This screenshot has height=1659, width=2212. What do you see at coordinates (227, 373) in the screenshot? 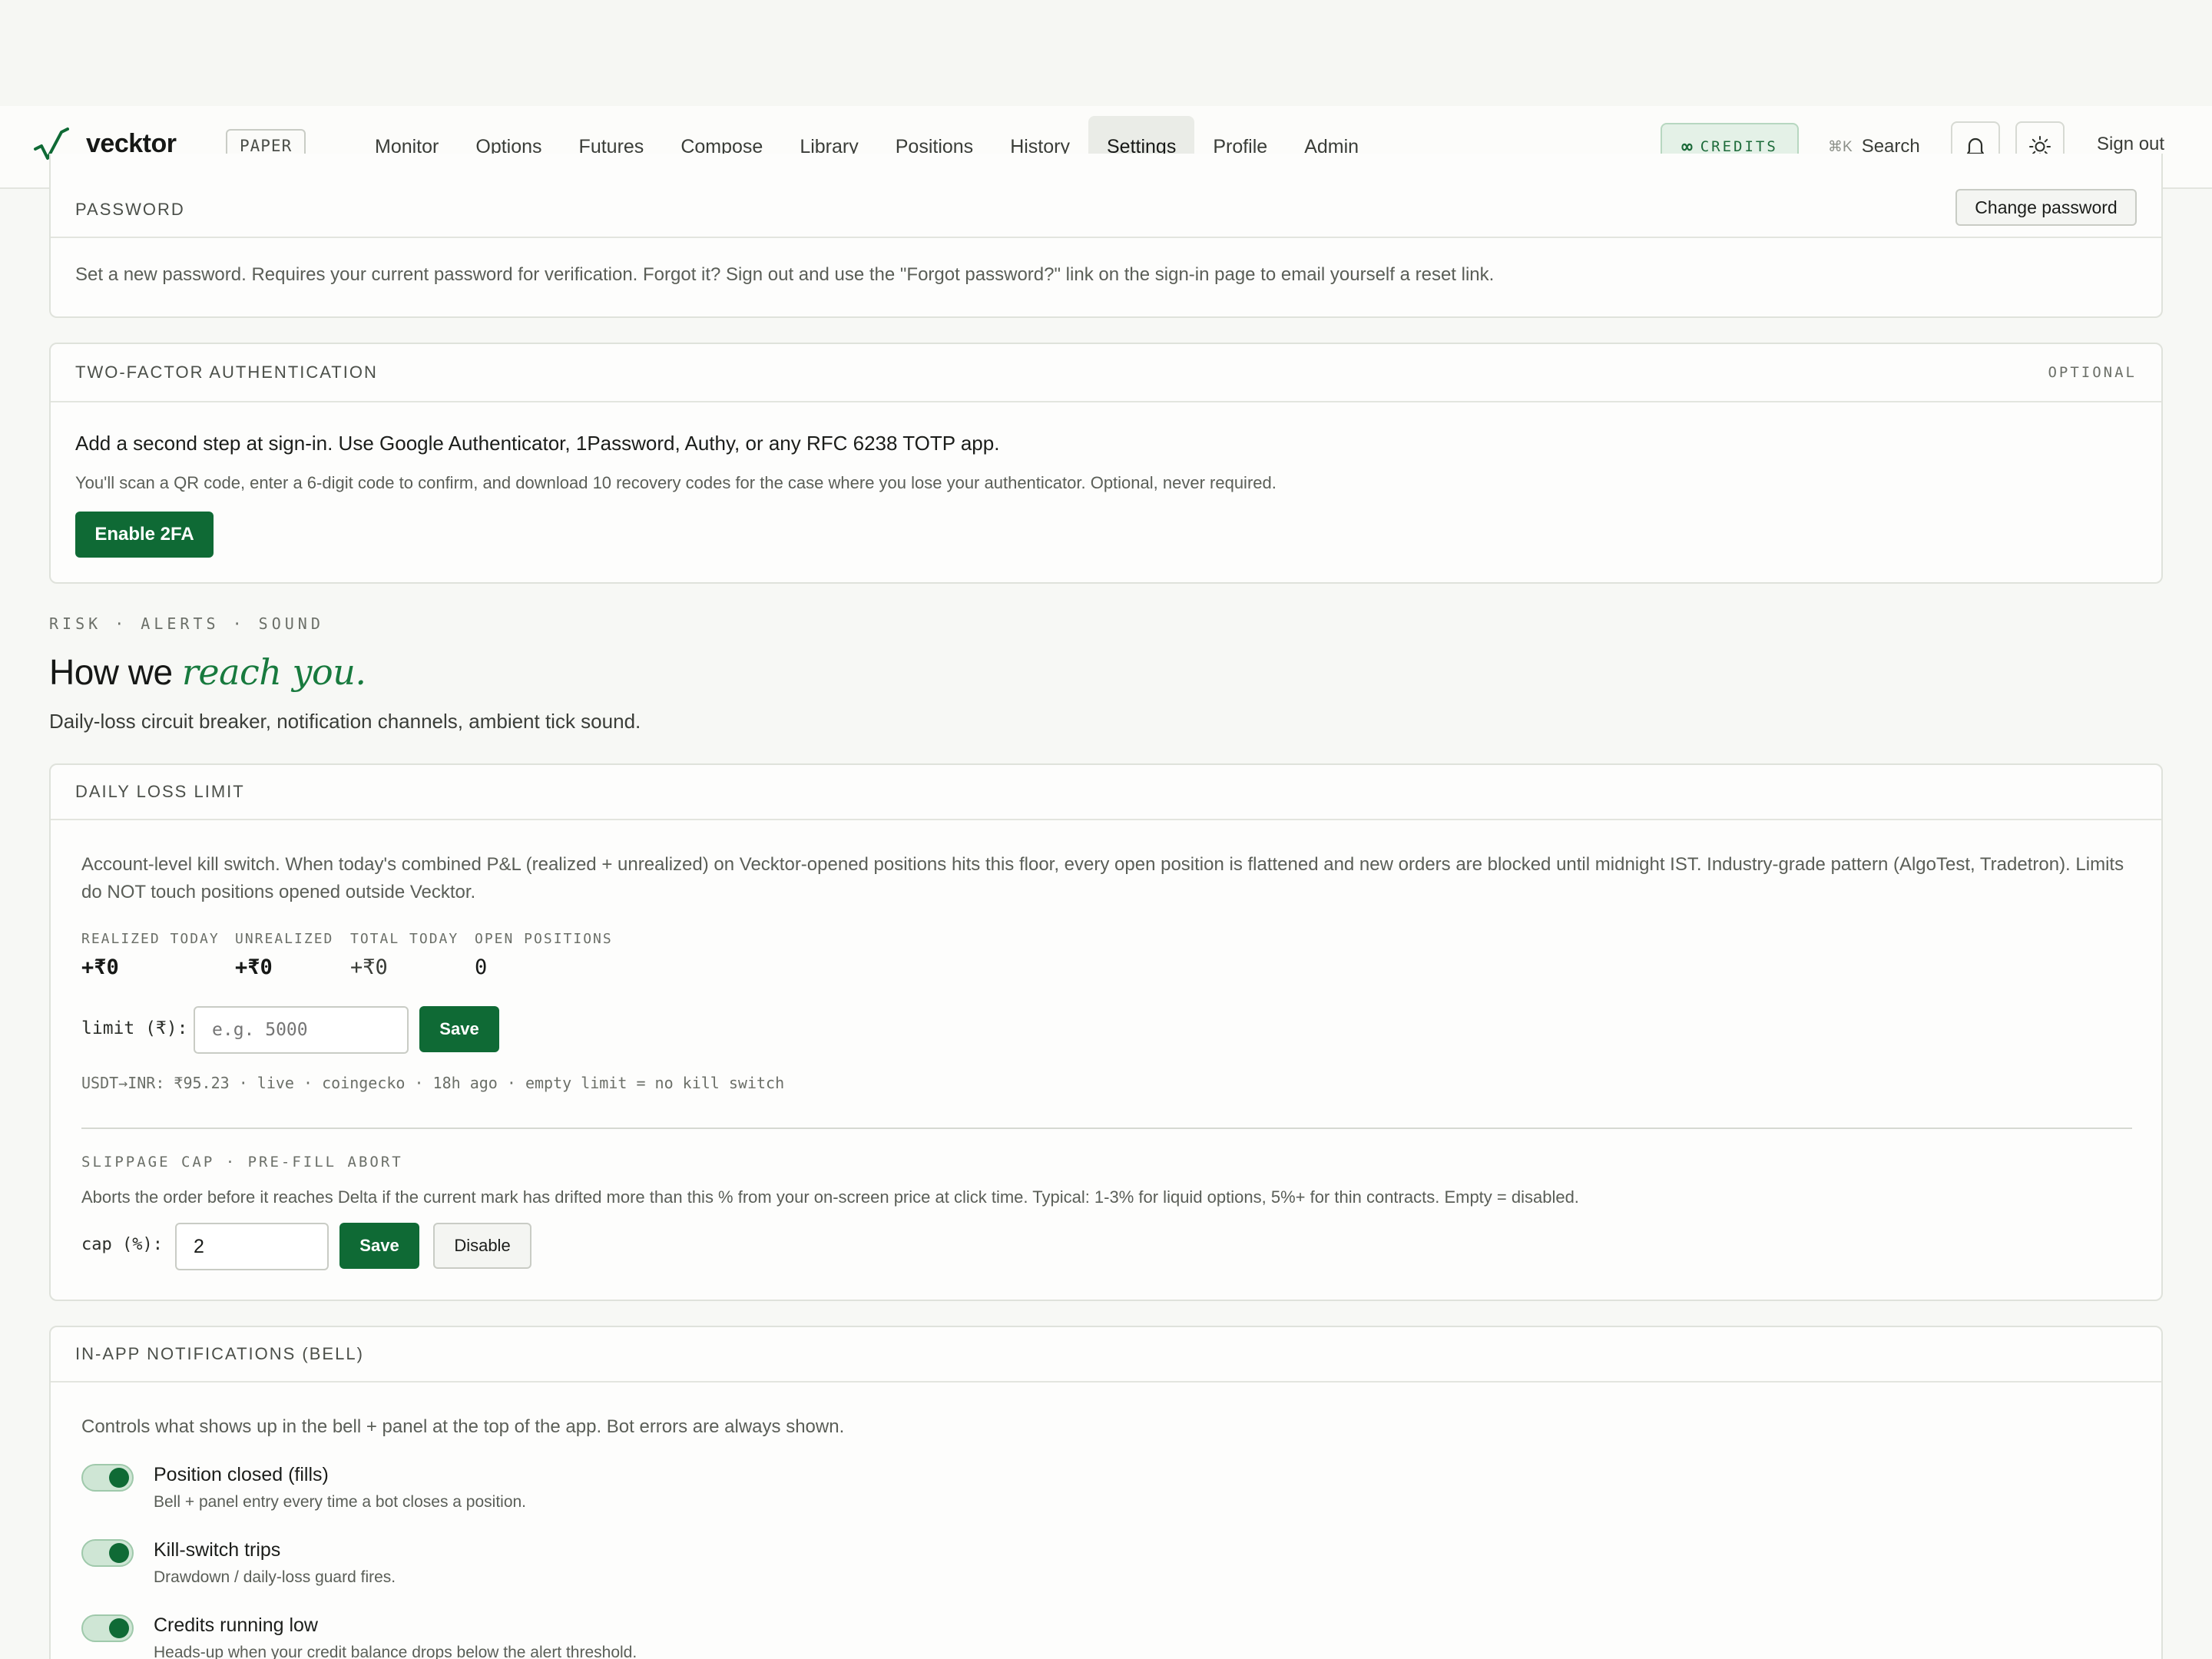
I see `two-factor-card-title: TWO-FACTOR AUTHENTICATION` at bounding box center [227, 373].